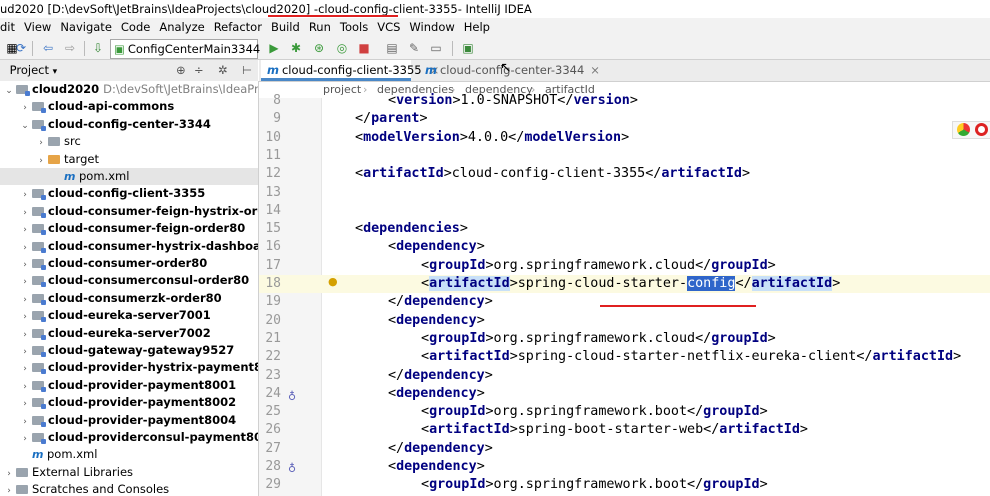 The height and width of the screenshot is (496, 990). What do you see at coordinates (273, 393) in the screenshot?
I see `line-number: 24` at bounding box center [273, 393].